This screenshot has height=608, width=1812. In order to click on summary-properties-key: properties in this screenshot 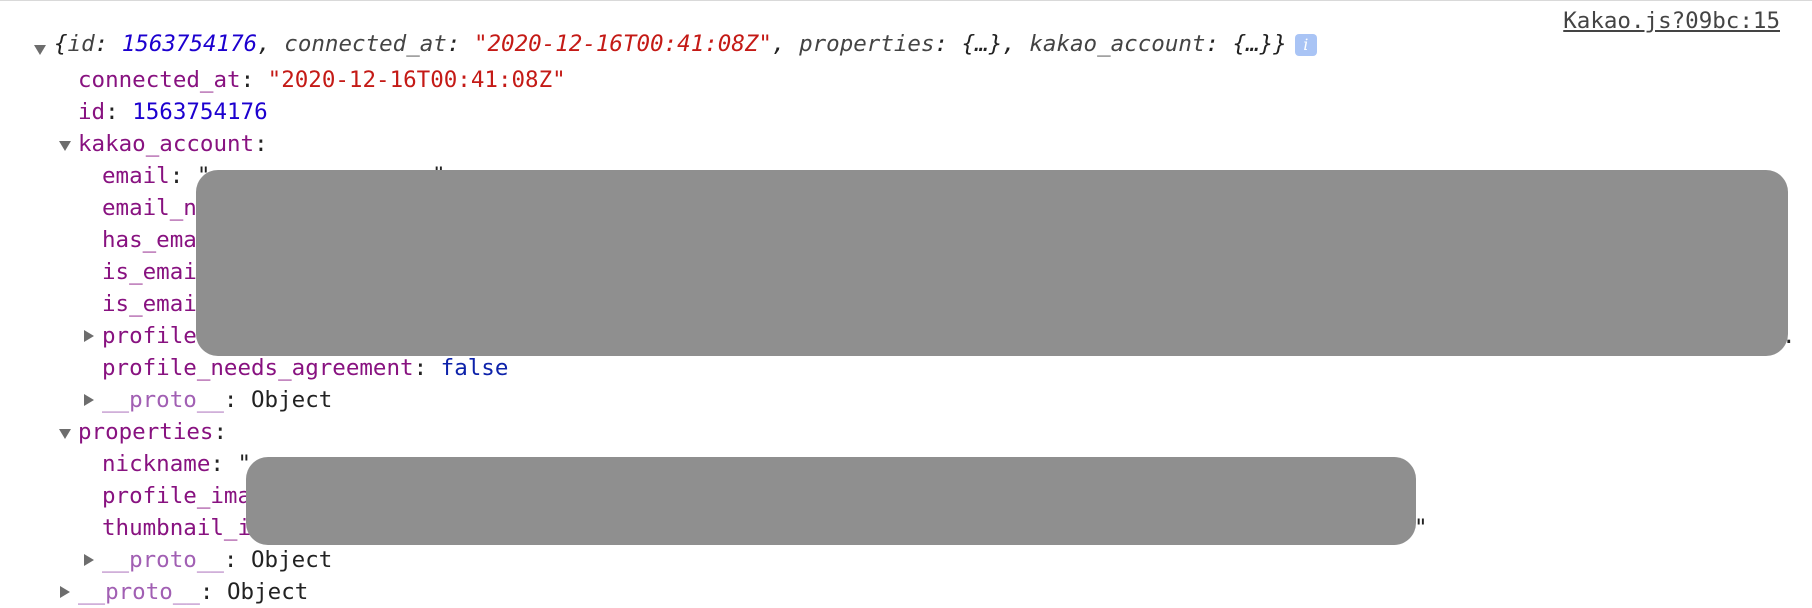, I will do `click(867, 44)`.